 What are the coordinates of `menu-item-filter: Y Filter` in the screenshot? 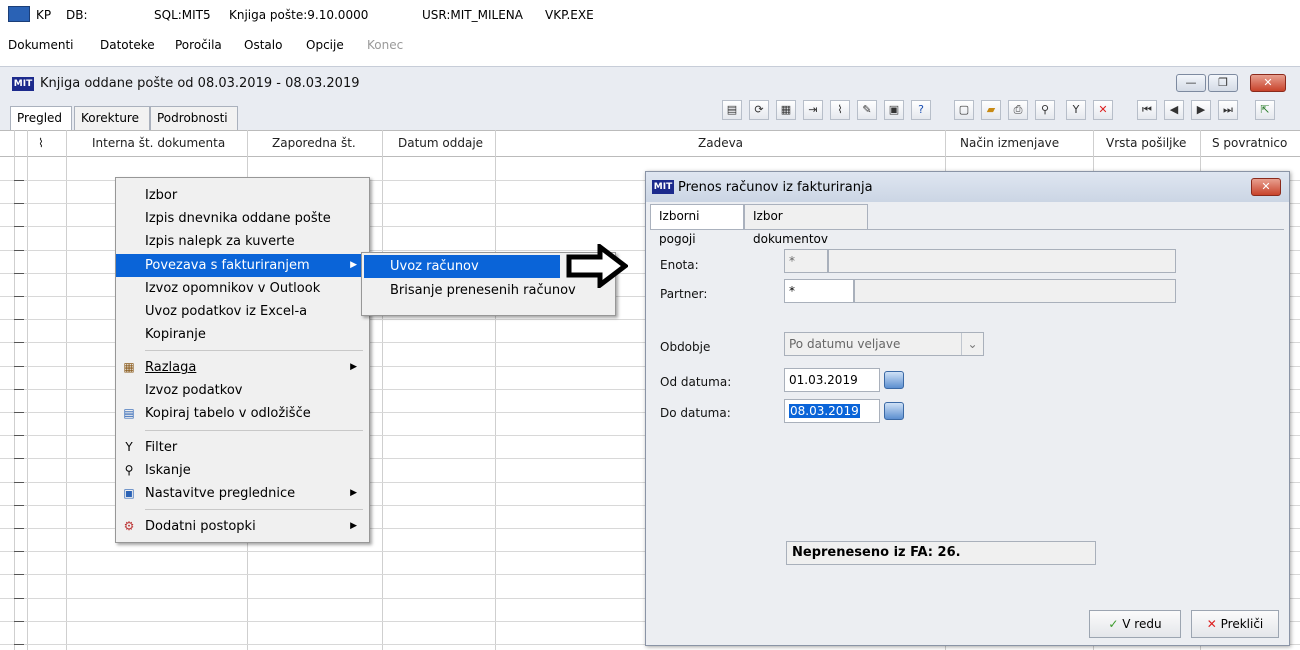 It's located at (242, 447).